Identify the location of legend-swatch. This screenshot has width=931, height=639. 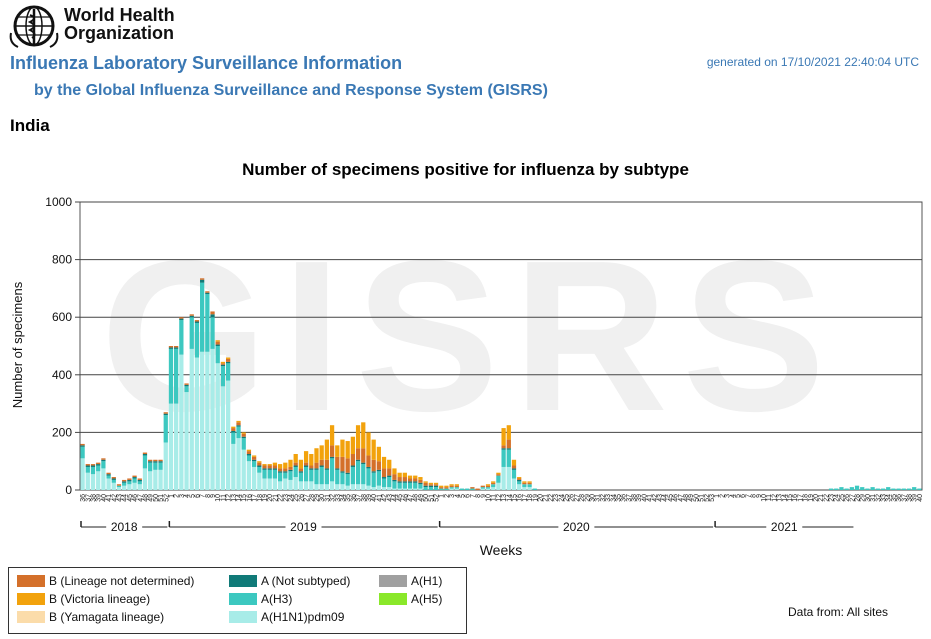
(243, 599).